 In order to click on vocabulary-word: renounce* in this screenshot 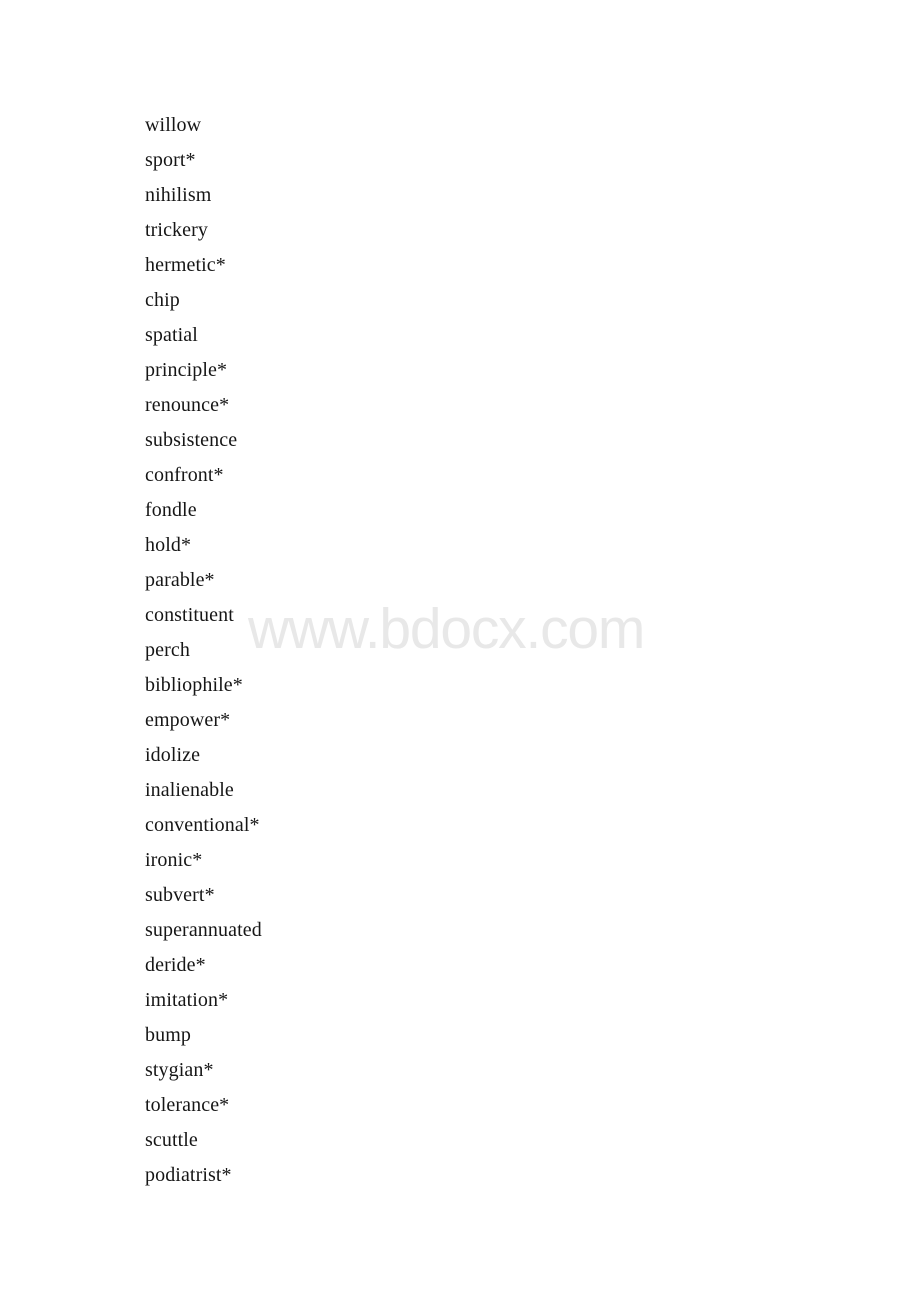, I will do `click(187, 405)`.